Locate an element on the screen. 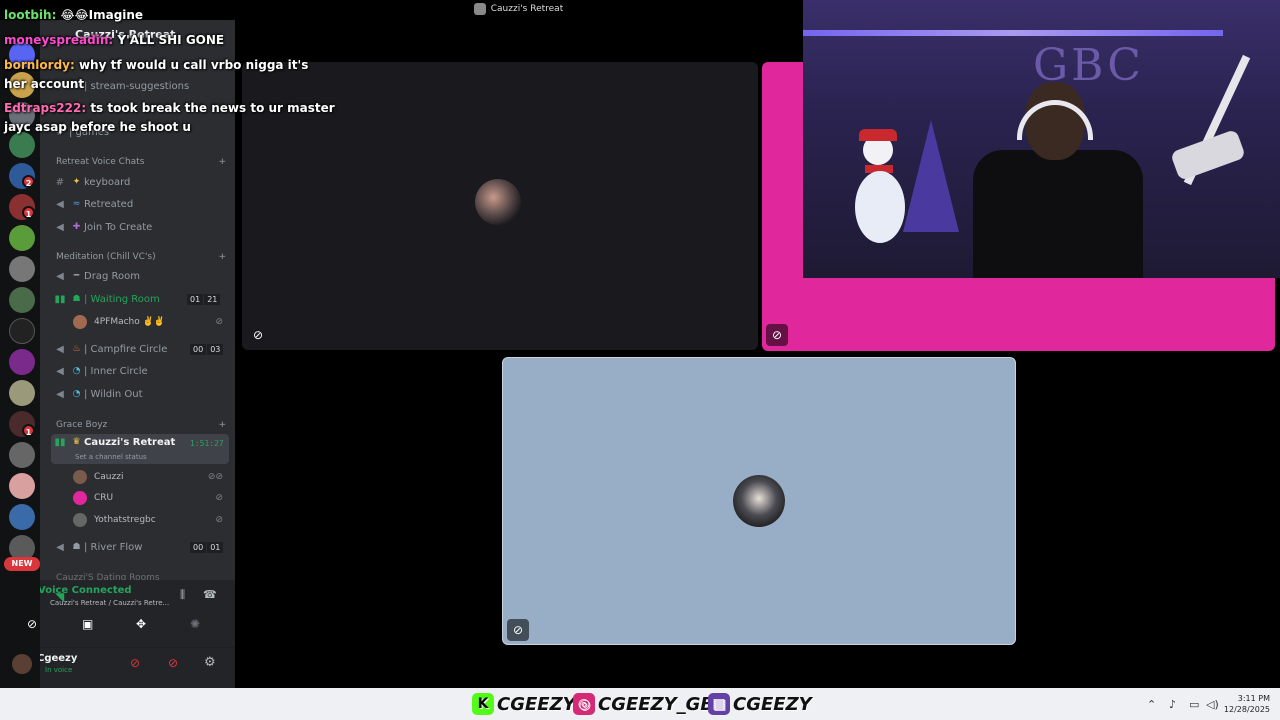 This screenshot has height=720, width=1280. channel-wildin-out: ◀ ◔ | Wildin Out is located at coordinates (140, 394).